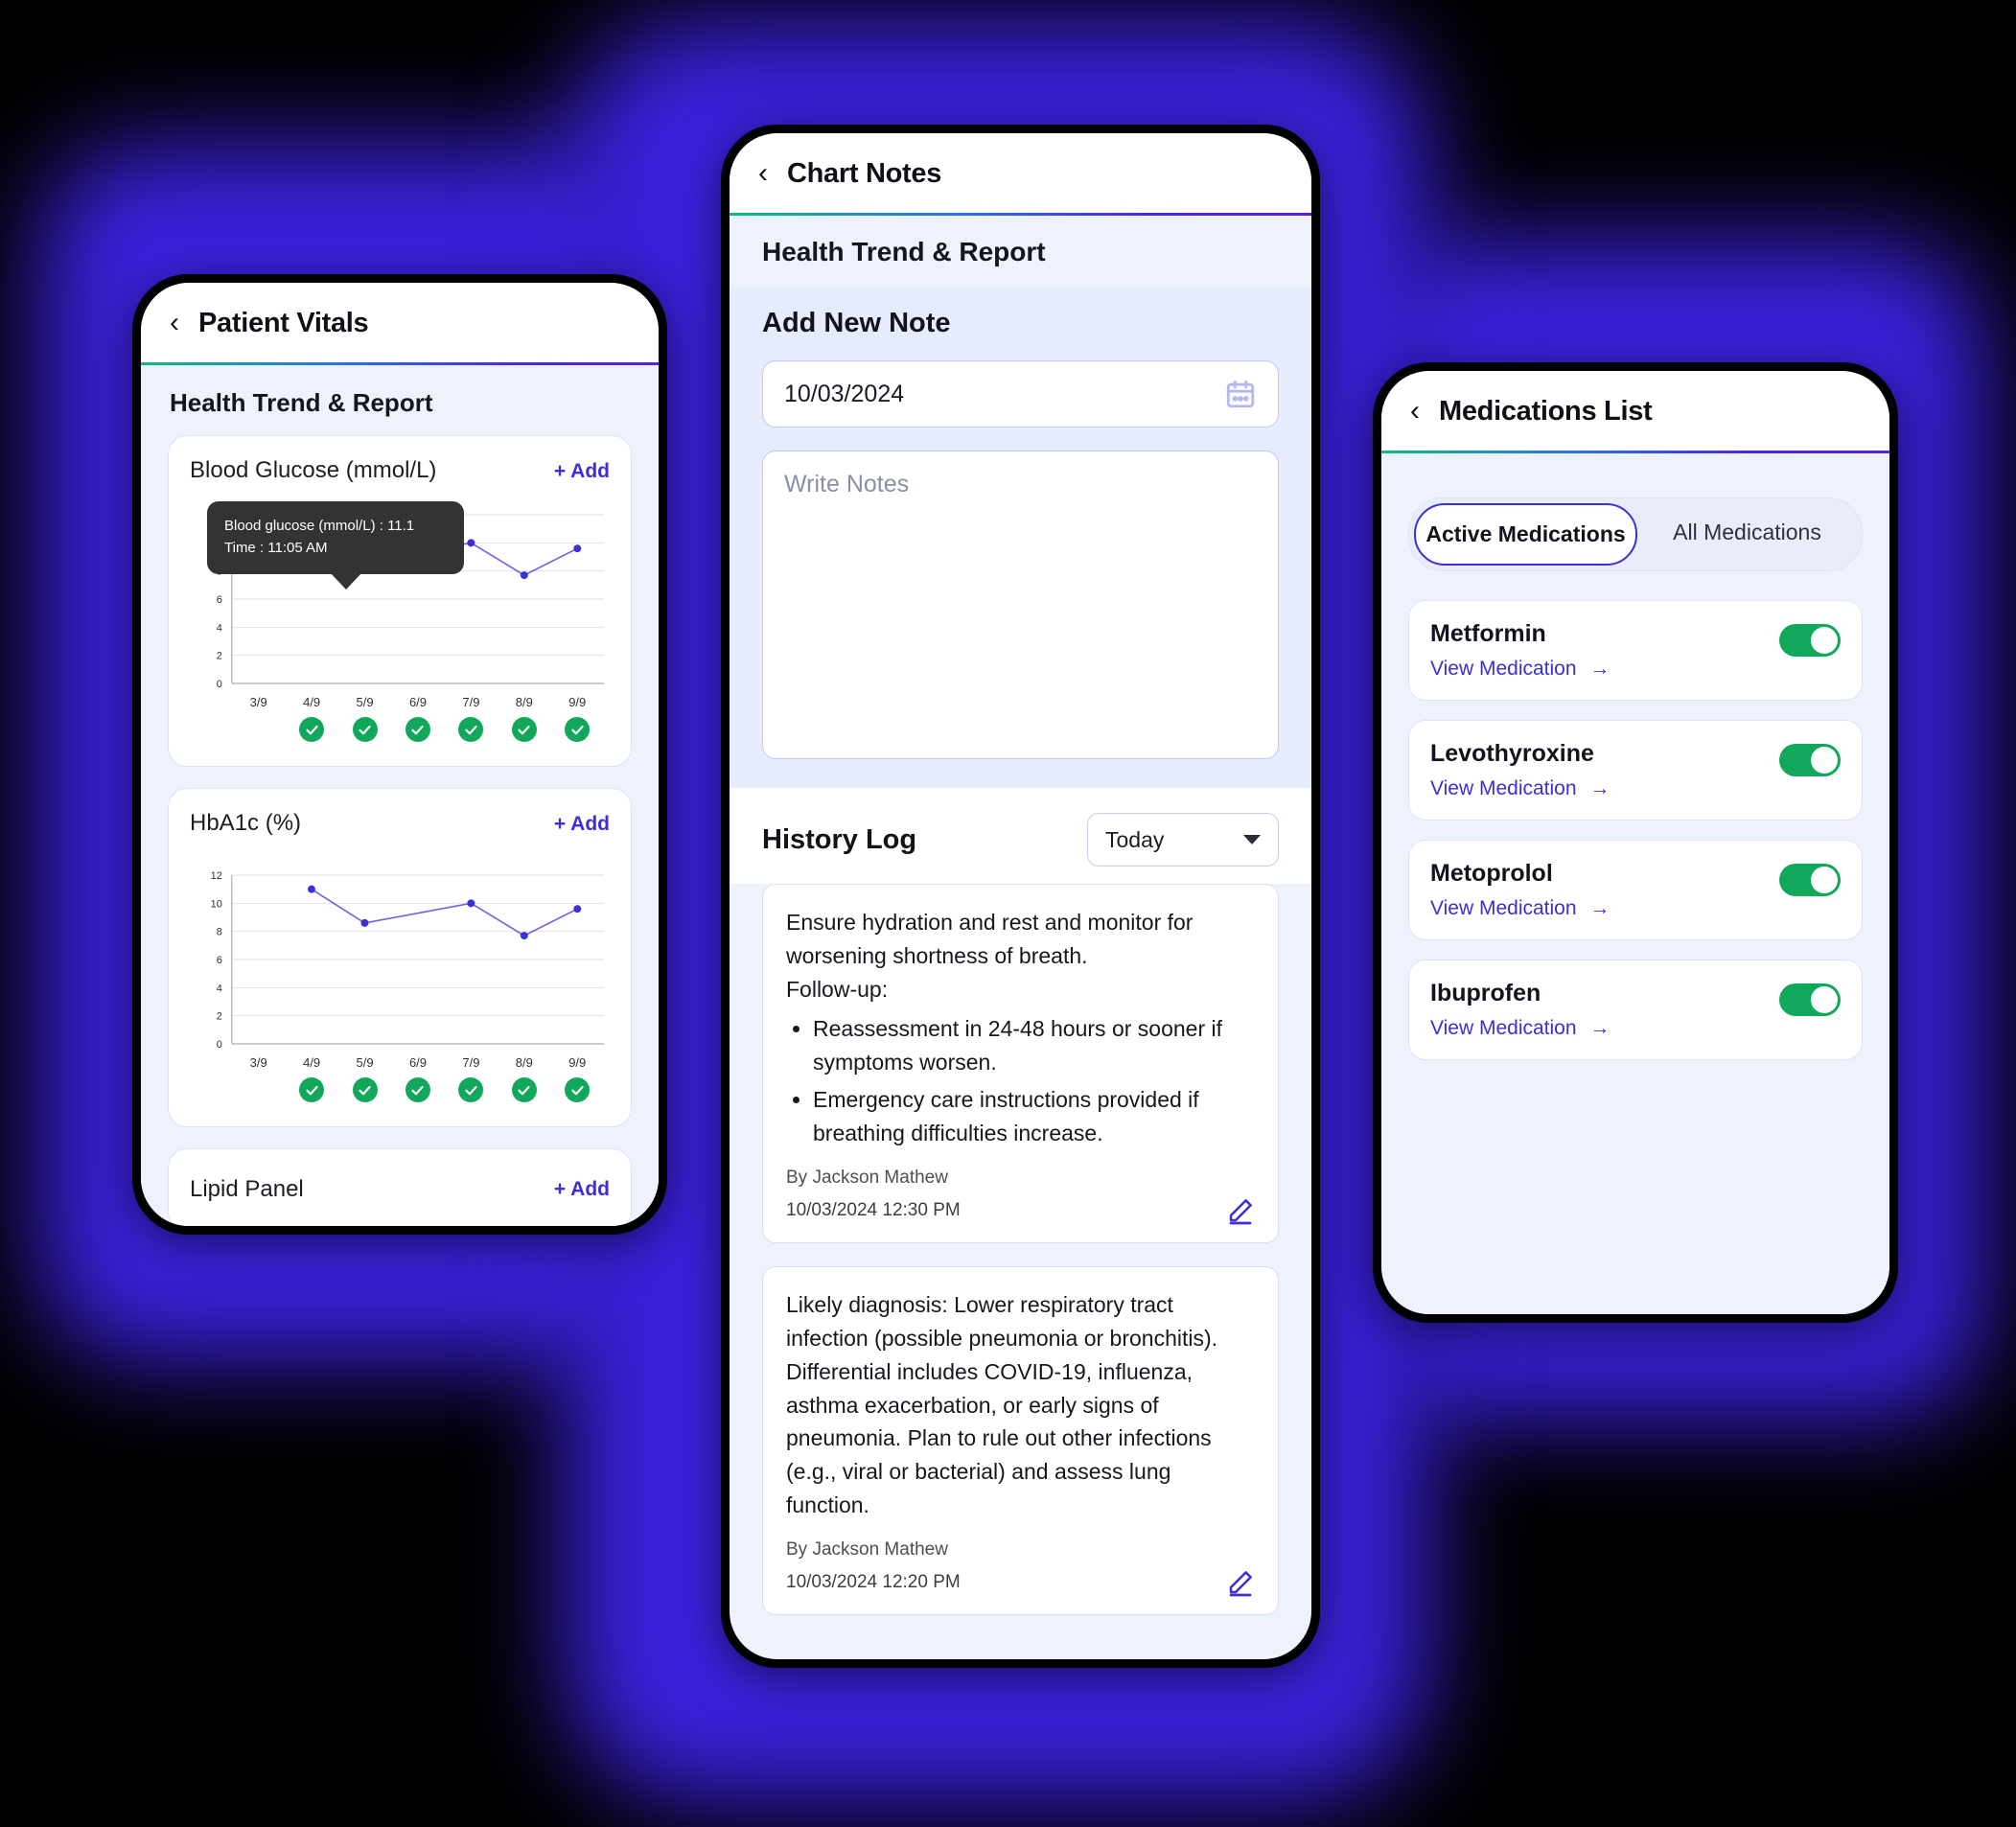 Image resolution: width=2016 pixels, height=1827 pixels. Describe the element at coordinates (524, 1062) in the screenshot. I see `x-tick-label: 8/9` at that location.